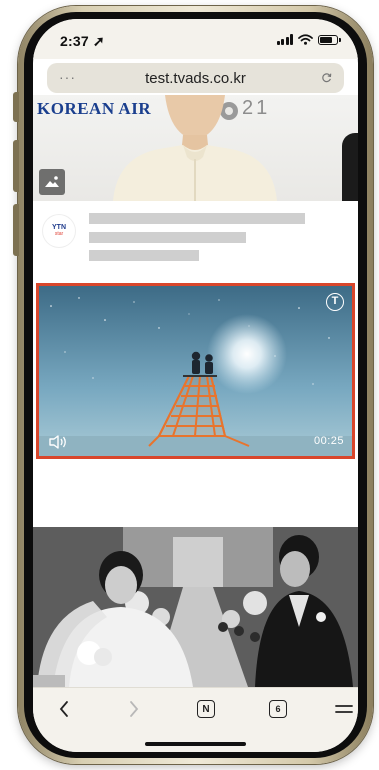  Describe the element at coordinates (98, 41) in the screenshot. I see `location-arrow-icon: ➚` at that location.